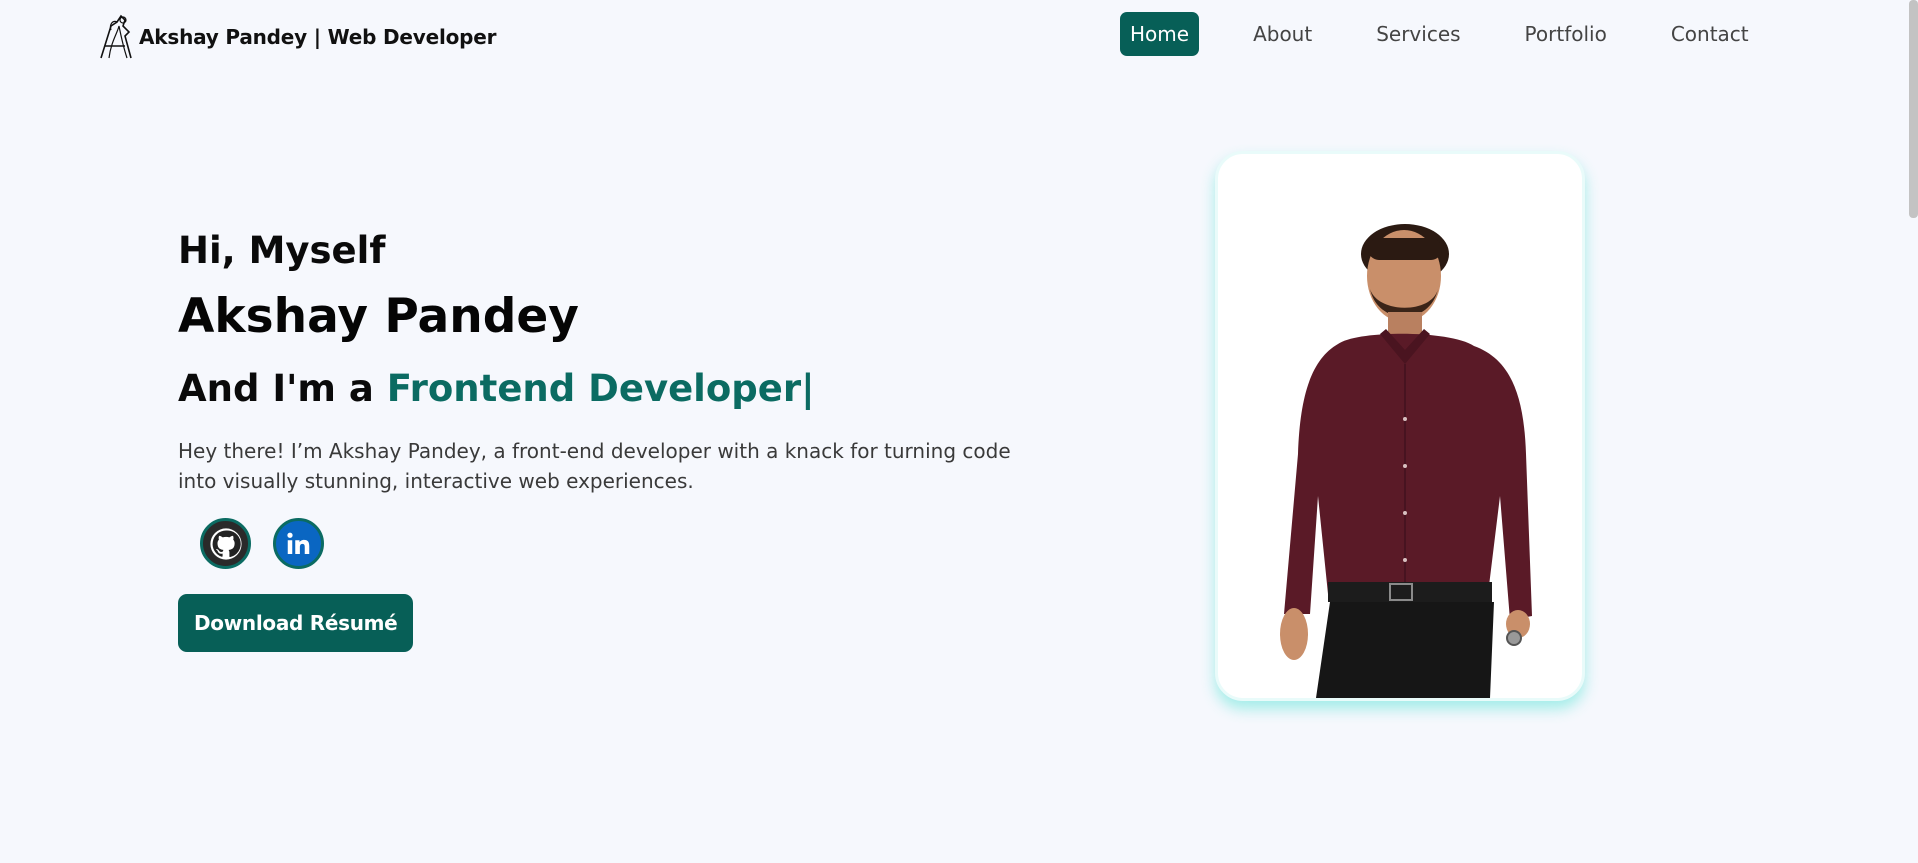  I want to click on typing-cursor: |, so click(808, 388).